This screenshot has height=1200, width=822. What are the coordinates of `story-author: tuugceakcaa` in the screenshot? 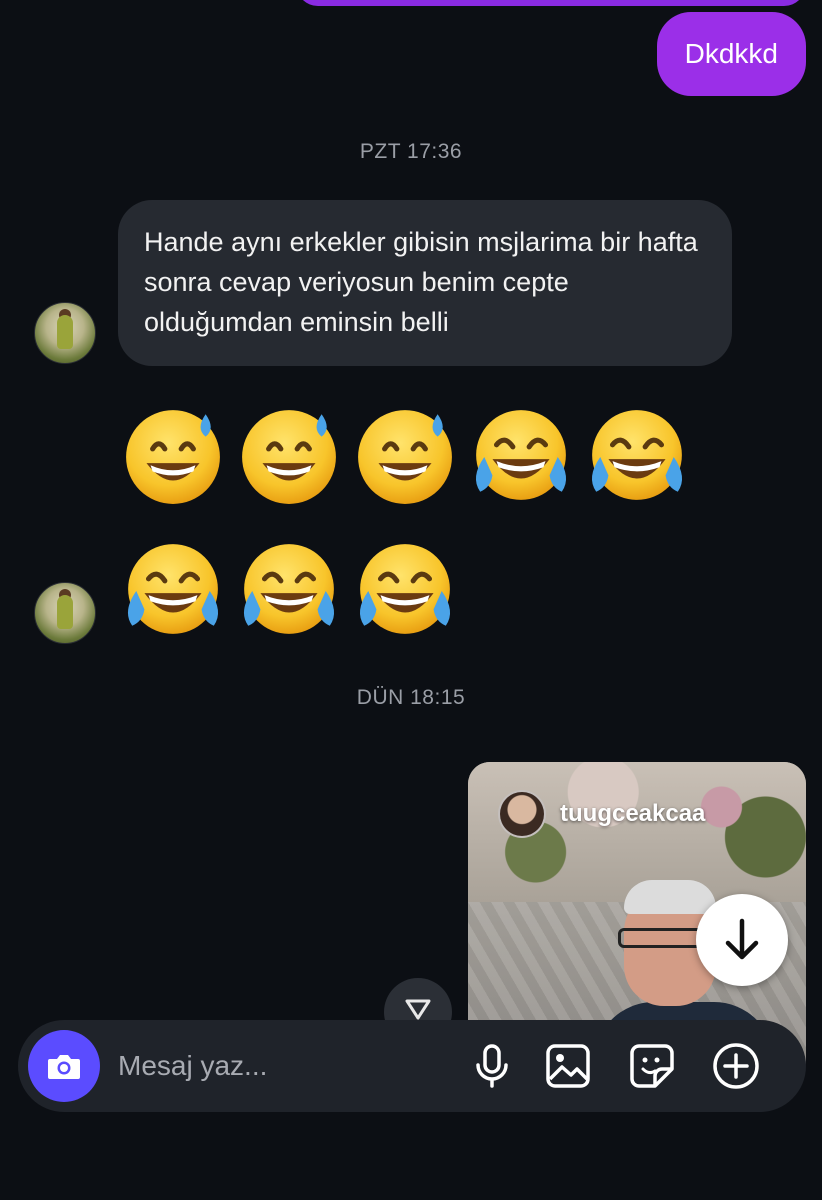 It's located at (601, 814).